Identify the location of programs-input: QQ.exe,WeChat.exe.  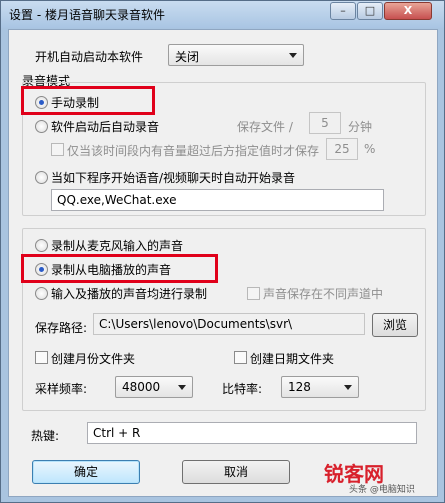
(217, 200).